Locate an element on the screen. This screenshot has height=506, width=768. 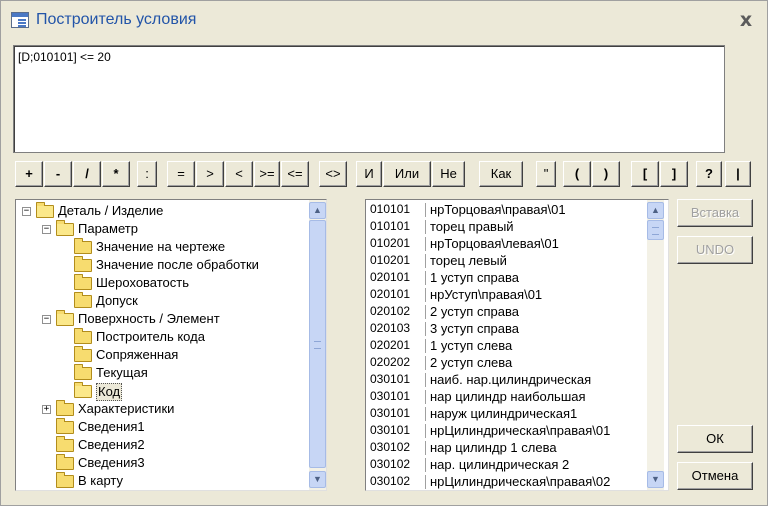
list-item: 020101 нрУступ\правая\01 is located at coordinates (505, 294).